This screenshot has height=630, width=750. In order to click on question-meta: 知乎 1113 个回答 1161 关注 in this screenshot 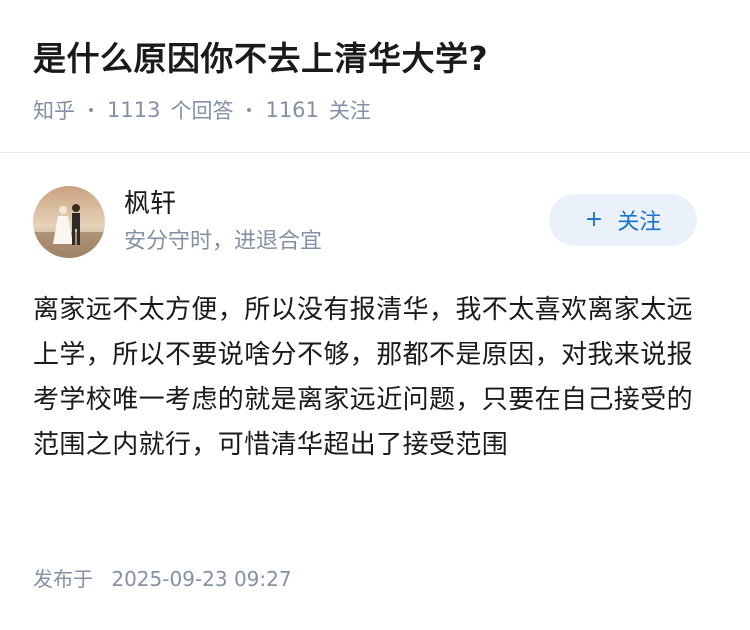, I will do `click(202, 110)`.